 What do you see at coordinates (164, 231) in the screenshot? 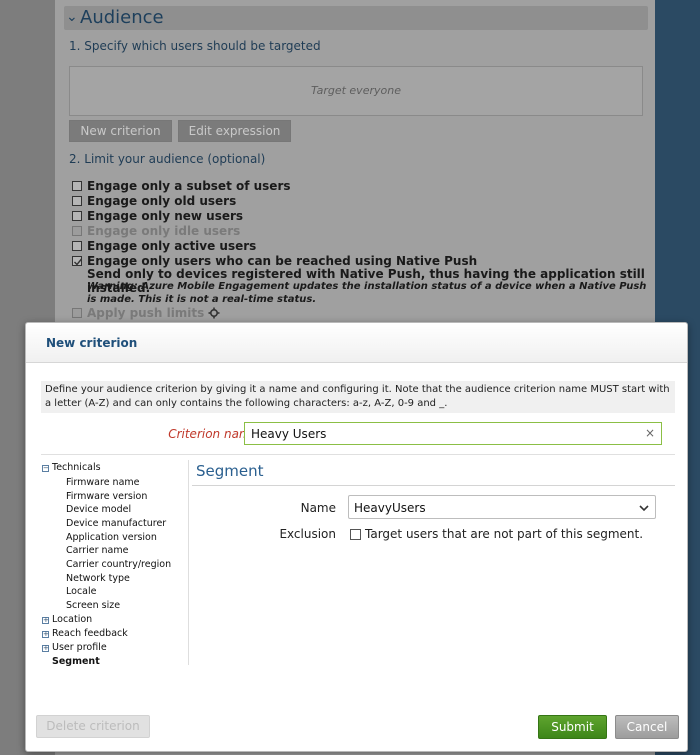
I see `option-label: Engage only idle users` at bounding box center [164, 231].